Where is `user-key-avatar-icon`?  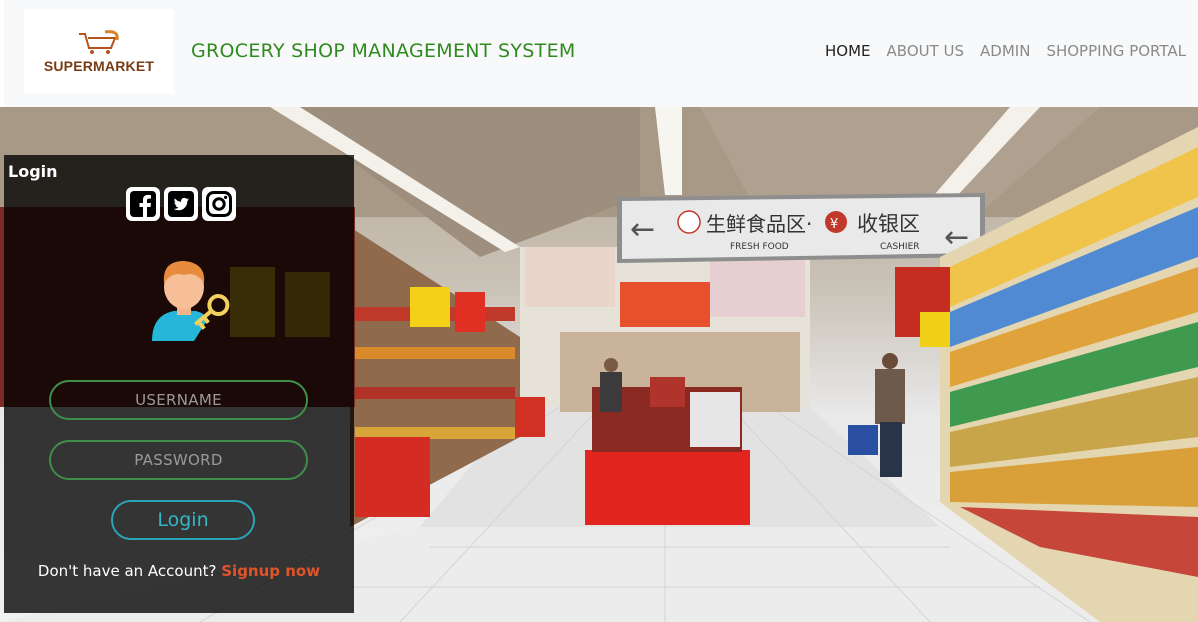 user-key-avatar-icon is located at coordinates (191, 301).